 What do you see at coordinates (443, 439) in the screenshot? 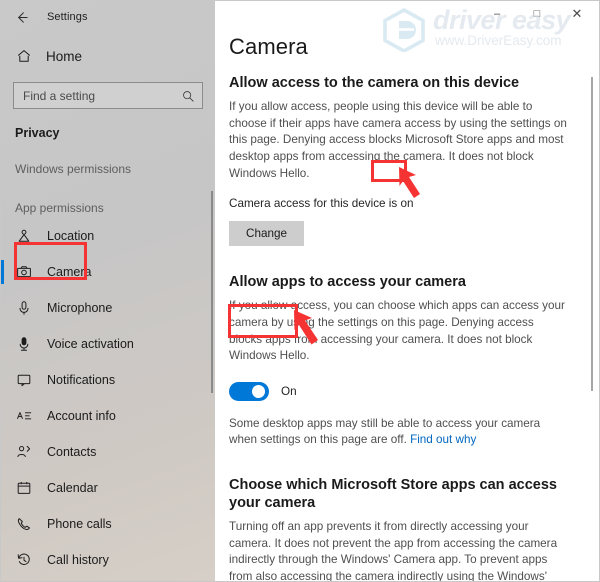
I see `find-out-why-link: Find out why` at bounding box center [443, 439].